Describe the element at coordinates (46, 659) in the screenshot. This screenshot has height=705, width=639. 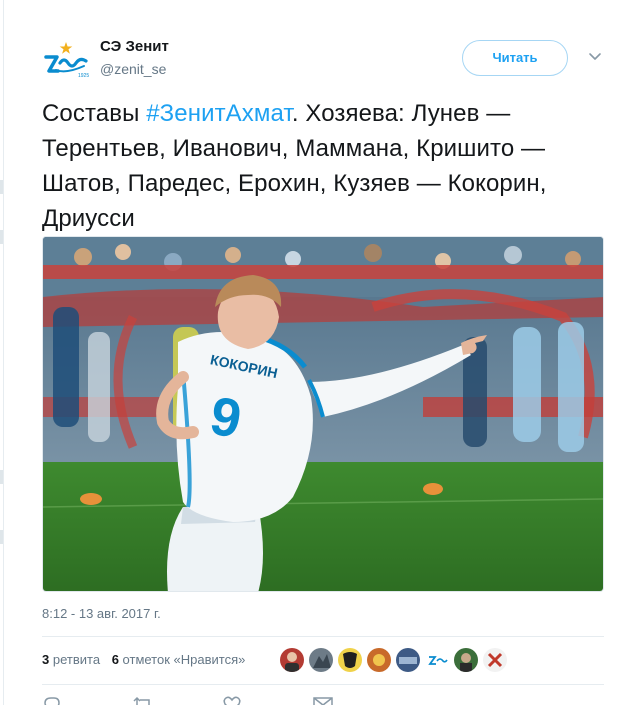
I see `retweets-count: 3` at that location.